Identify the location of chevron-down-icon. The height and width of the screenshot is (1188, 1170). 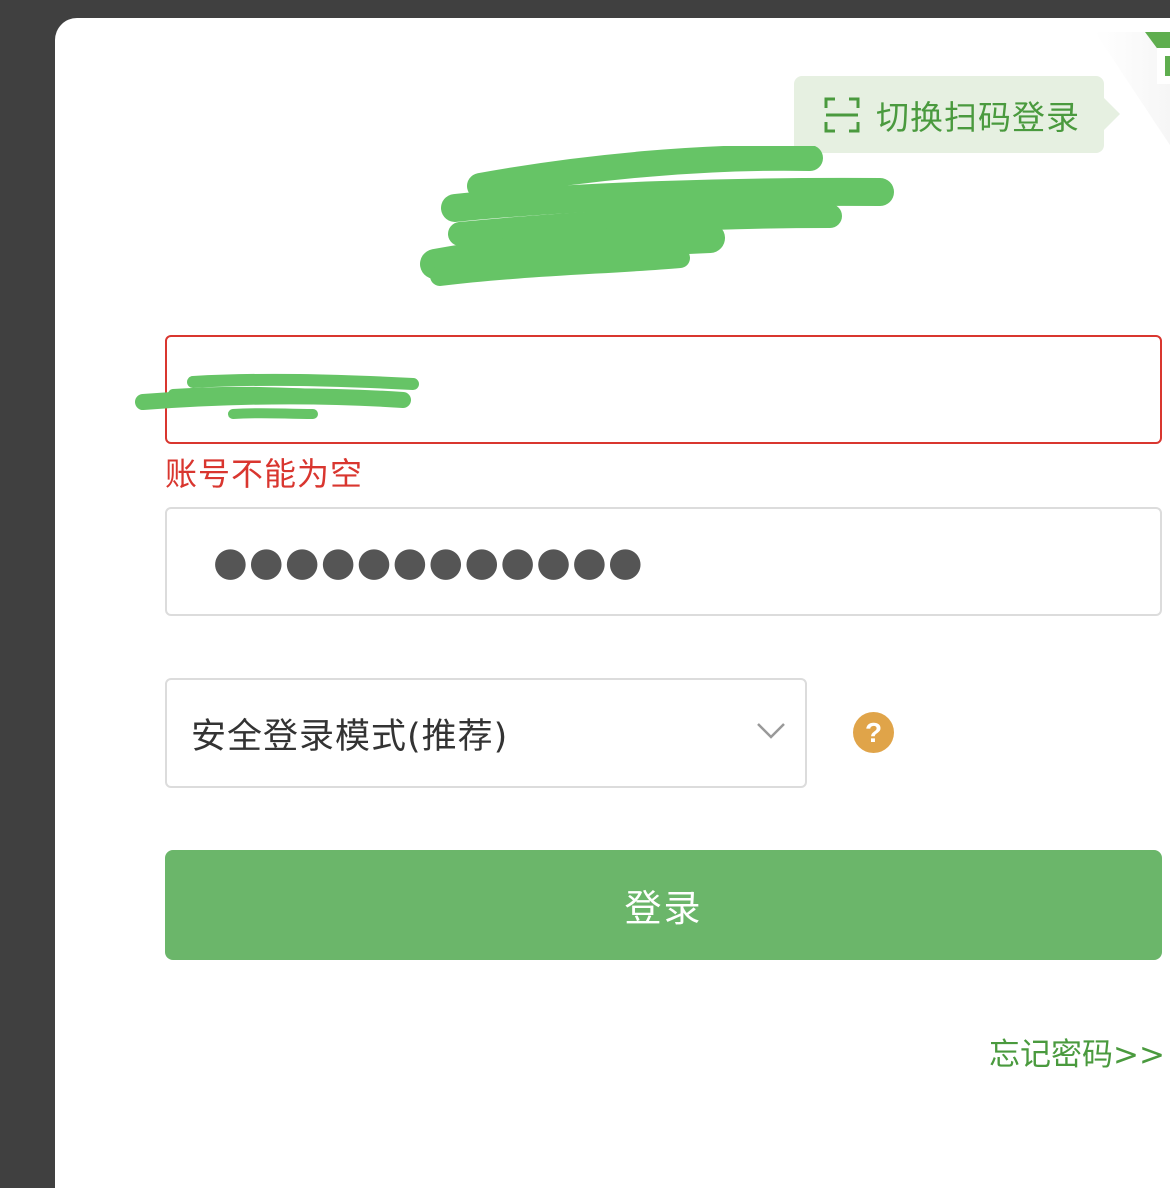
(771, 731).